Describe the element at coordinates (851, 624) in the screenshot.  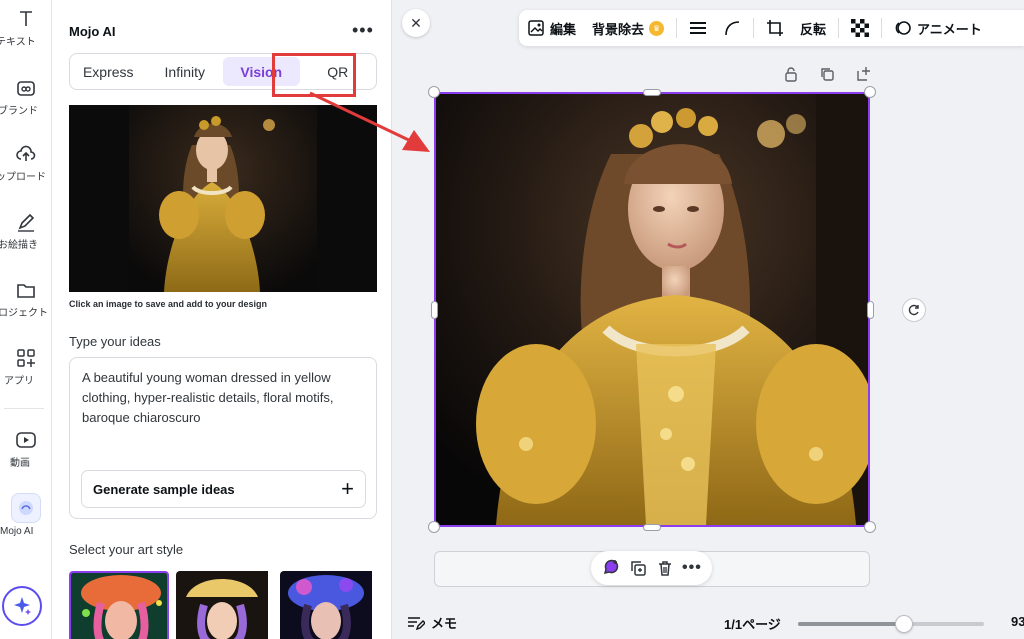
I see `zoom-slider-fill` at that location.